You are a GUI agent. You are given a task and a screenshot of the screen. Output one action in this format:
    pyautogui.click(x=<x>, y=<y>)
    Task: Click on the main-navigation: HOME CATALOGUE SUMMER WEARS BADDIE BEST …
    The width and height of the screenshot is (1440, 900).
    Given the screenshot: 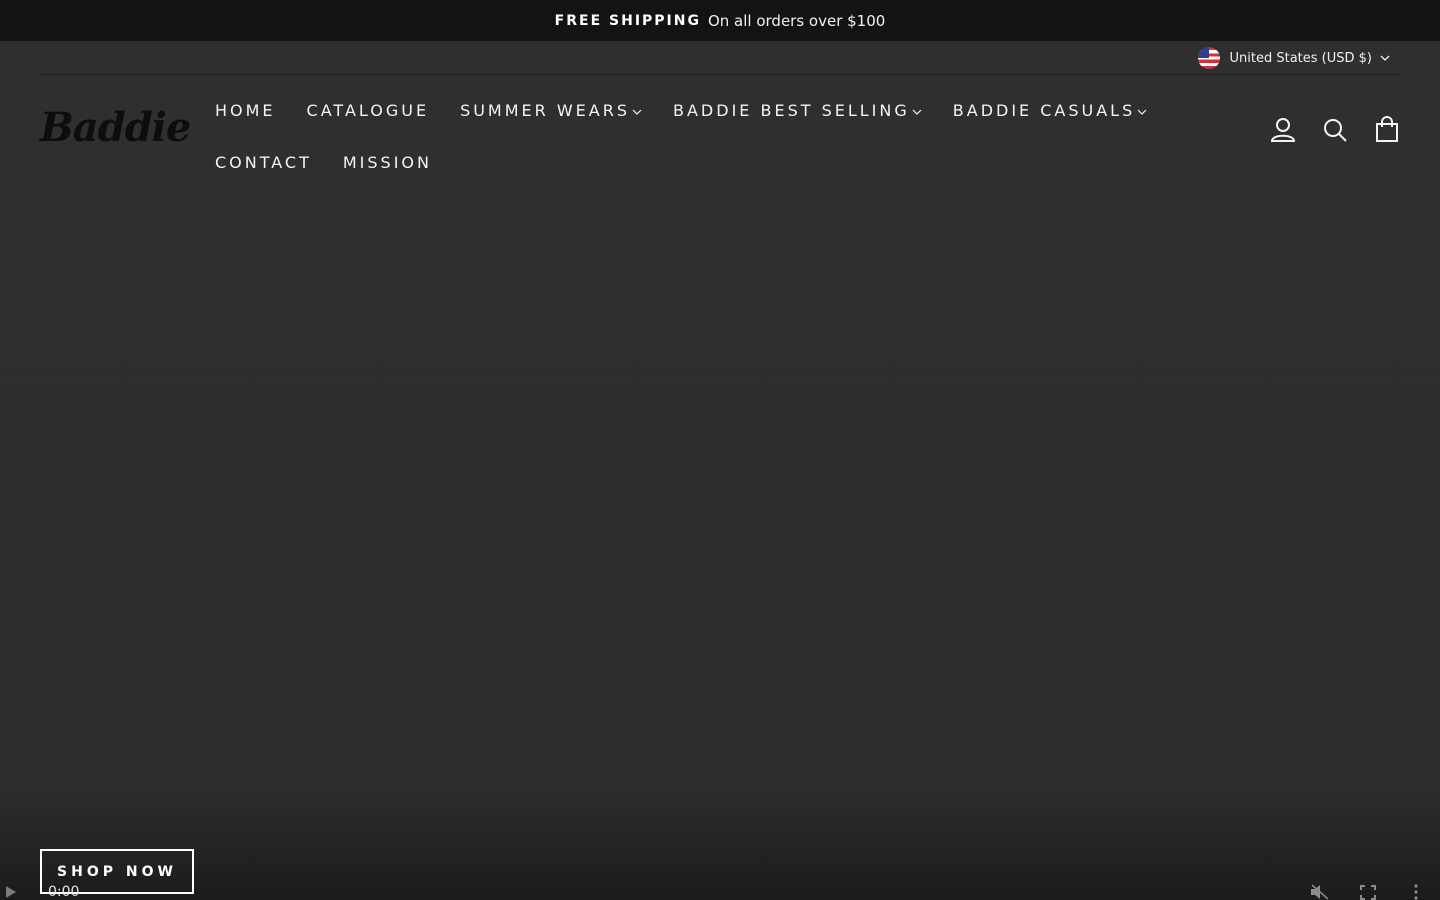 What is the action you would take?
    pyautogui.click(x=715, y=136)
    